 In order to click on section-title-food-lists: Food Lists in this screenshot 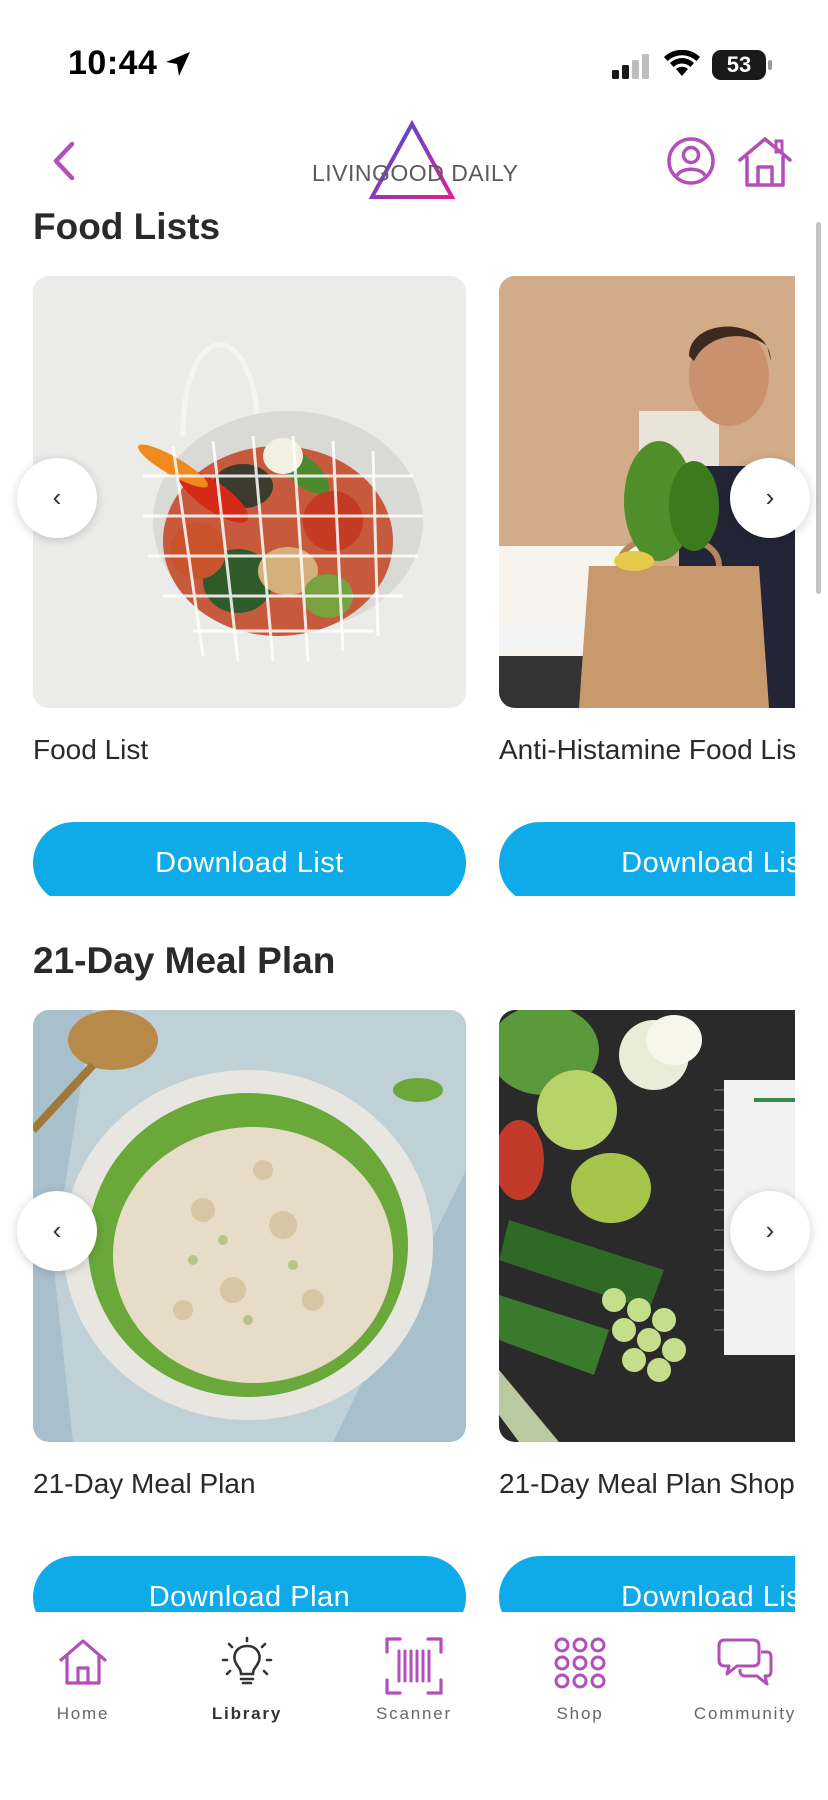, I will do `click(127, 226)`.